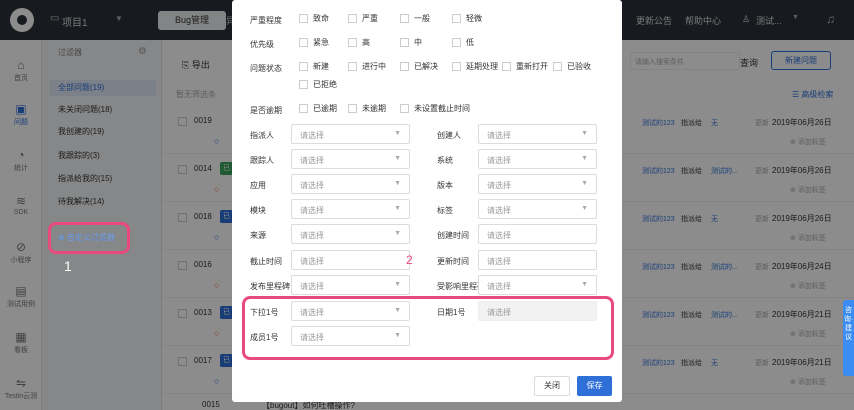 The width and height of the screenshot is (854, 410). What do you see at coordinates (350, 234) in the screenshot?
I see `source-select: 请选择 ▼` at bounding box center [350, 234].